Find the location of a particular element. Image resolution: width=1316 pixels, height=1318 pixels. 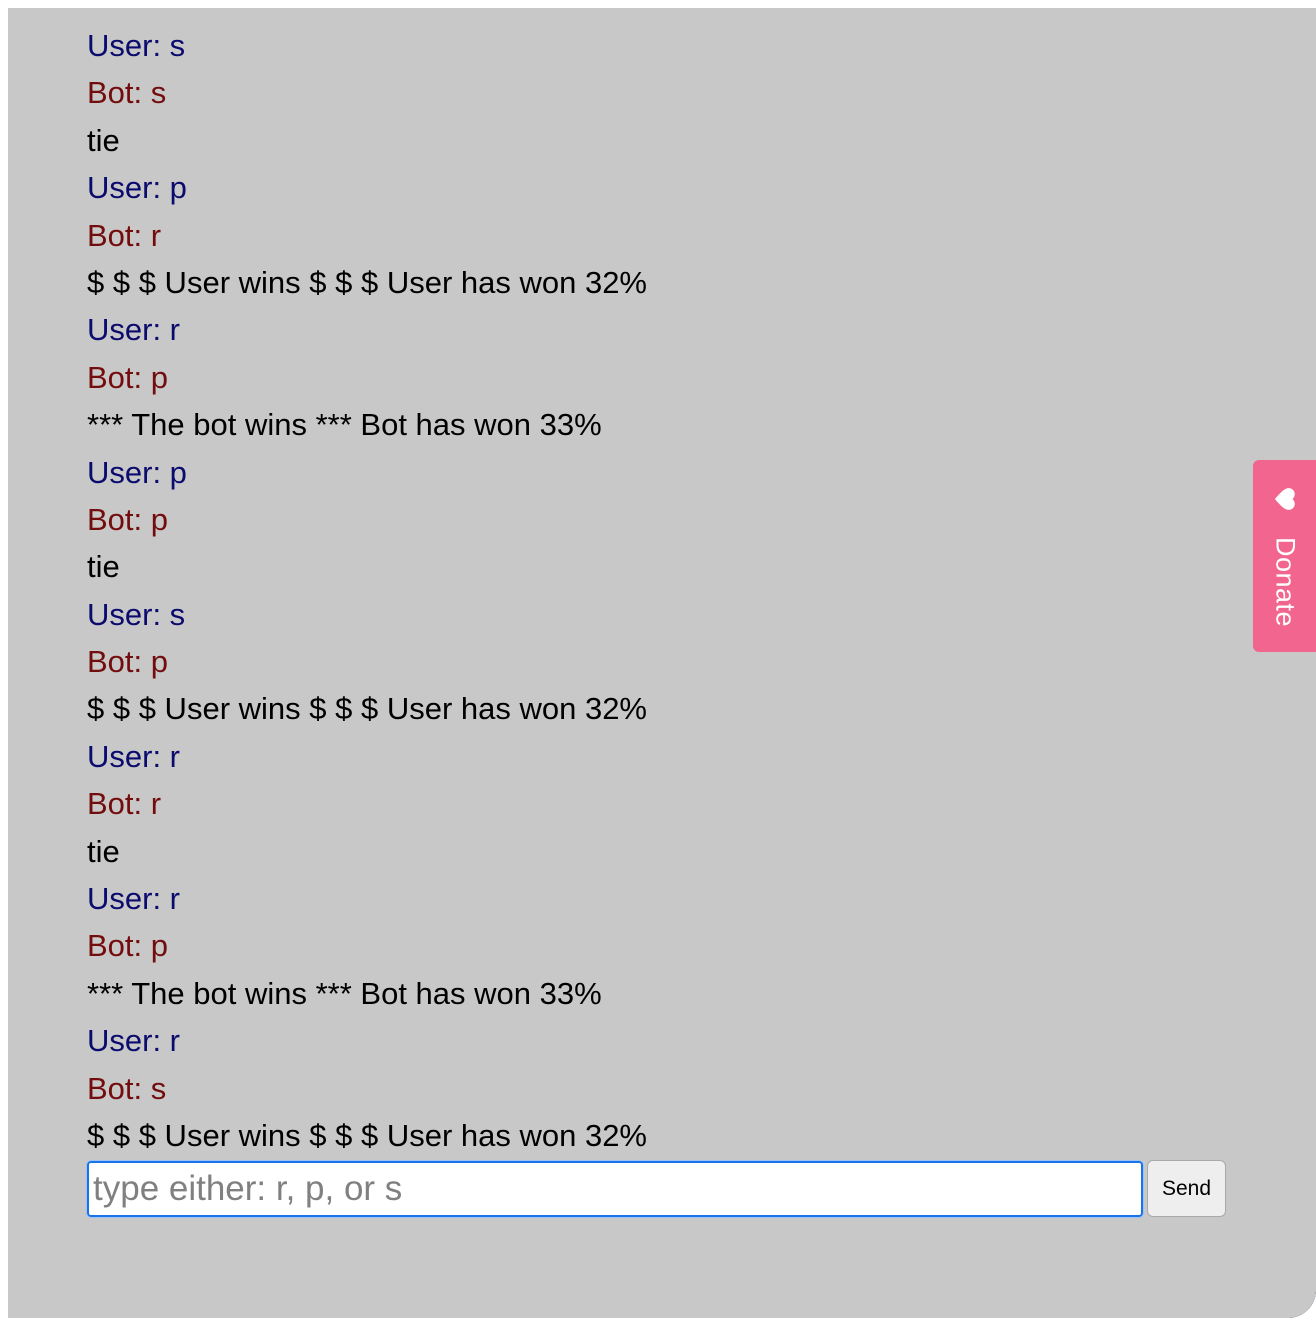

heart-icon is located at coordinates (1284, 499).